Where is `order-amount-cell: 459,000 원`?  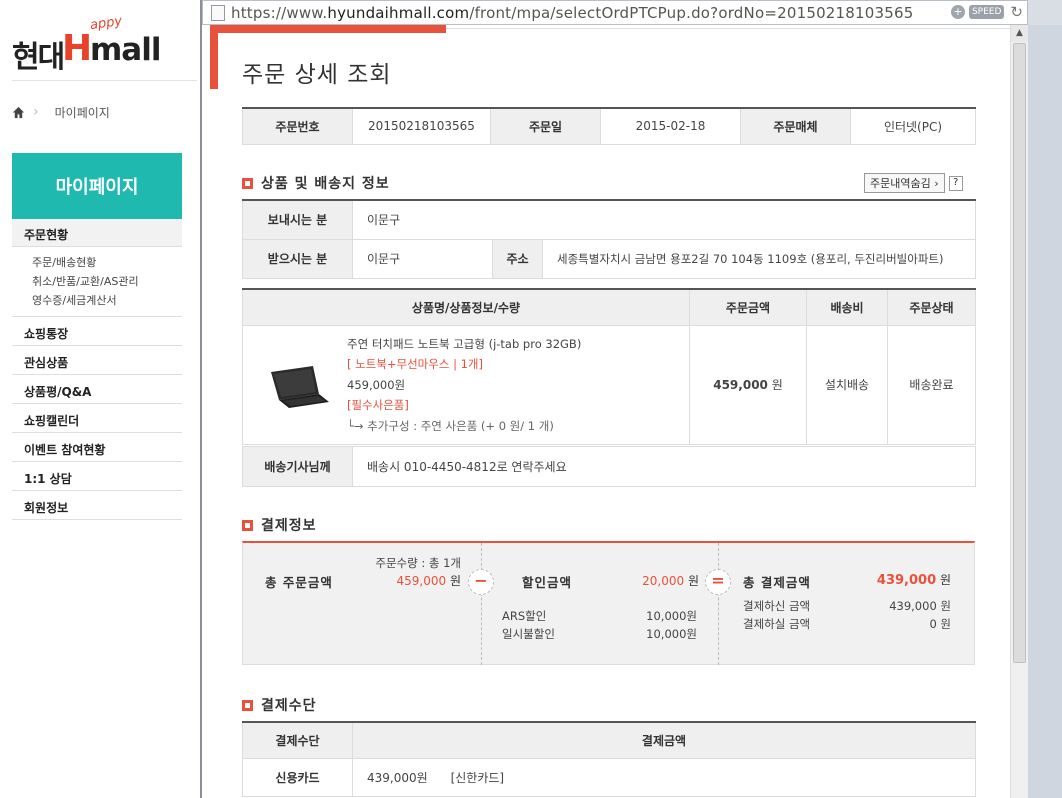
order-amount-cell: 459,000 원 is located at coordinates (748, 384).